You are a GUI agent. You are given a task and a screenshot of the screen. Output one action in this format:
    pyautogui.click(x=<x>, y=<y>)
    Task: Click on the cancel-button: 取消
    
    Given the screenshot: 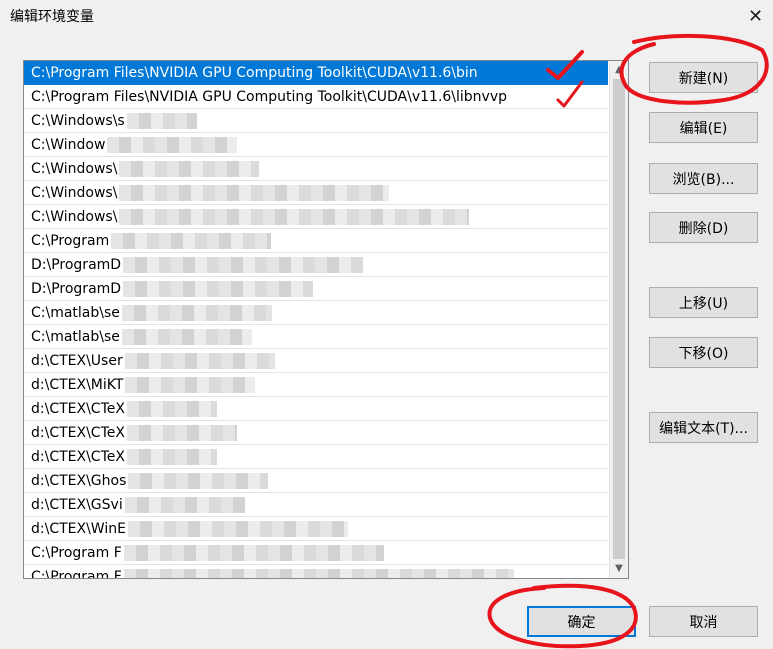 What is the action you would take?
    pyautogui.click(x=703, y=621)
    